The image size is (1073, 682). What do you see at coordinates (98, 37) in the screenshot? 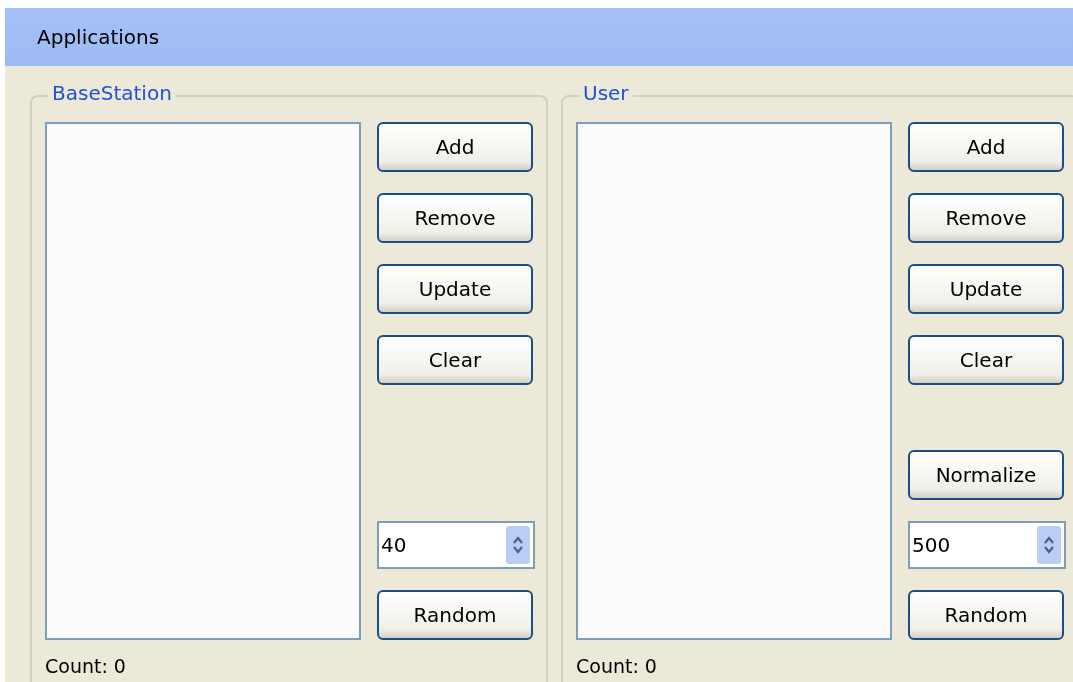
I see `panel-title: Applications` at bounding box center [98, 37].